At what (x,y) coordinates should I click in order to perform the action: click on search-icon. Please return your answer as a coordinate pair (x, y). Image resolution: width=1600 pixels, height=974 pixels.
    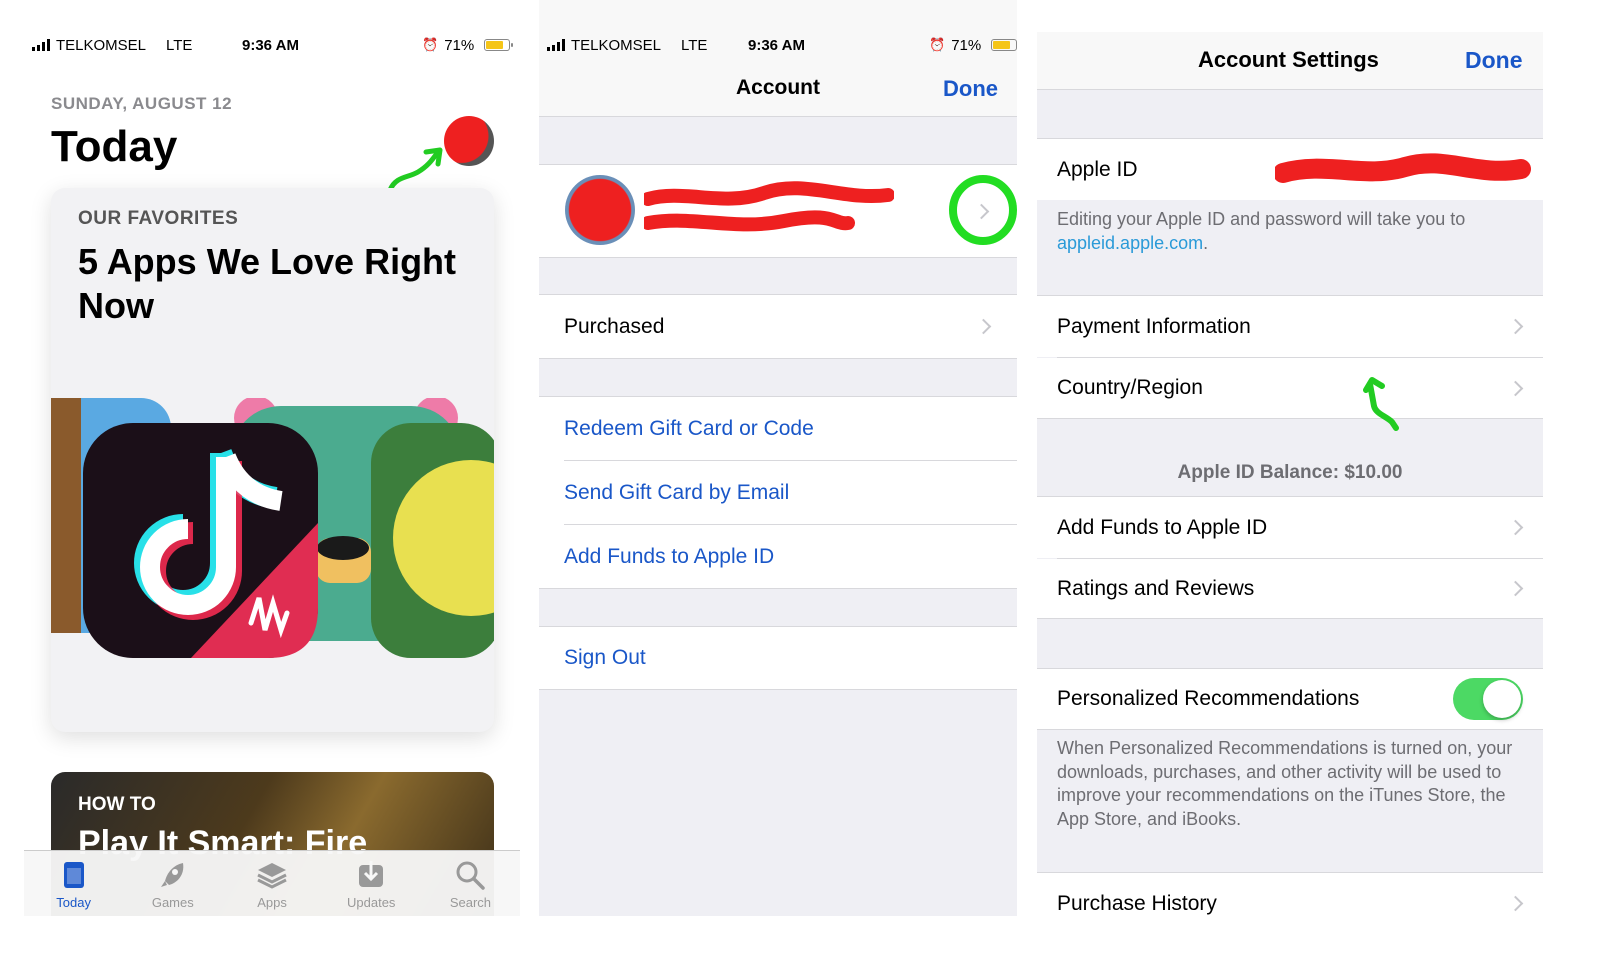
    Looking at the image, I should click on (471, 875).